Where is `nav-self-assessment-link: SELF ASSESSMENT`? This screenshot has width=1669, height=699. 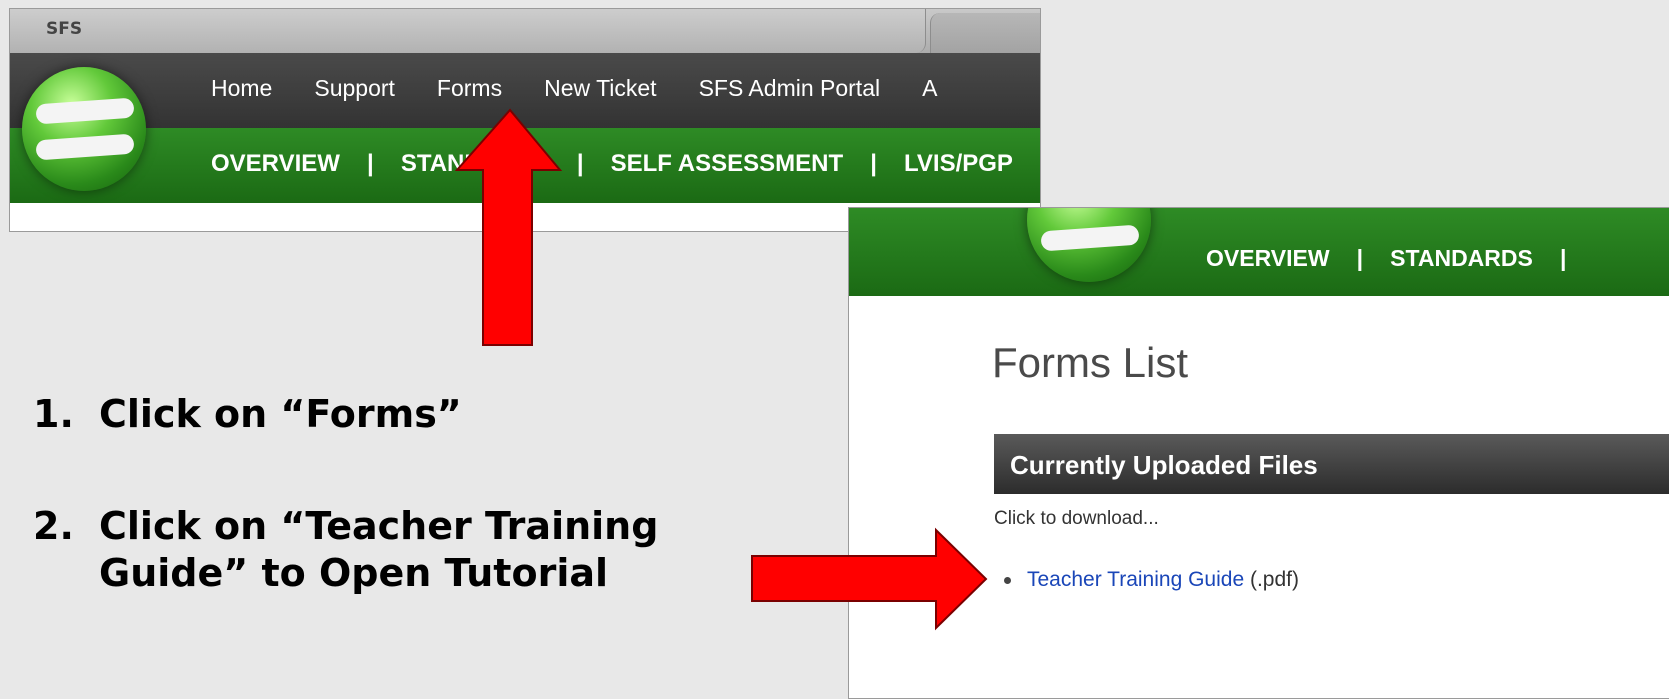 nav-self-assessment-link: SELF ASSESSMENT is located at coordinates (727, 163).